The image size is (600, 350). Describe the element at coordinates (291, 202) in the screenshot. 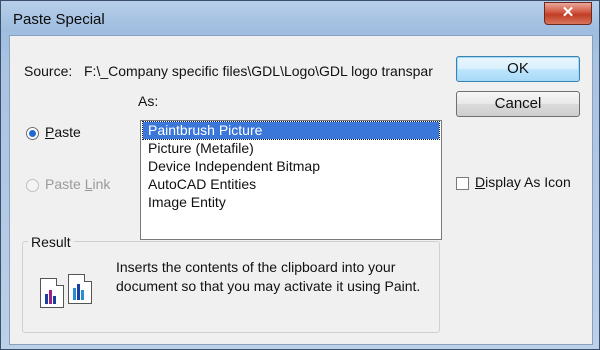

I see `list-item: Image Entity` at that location.